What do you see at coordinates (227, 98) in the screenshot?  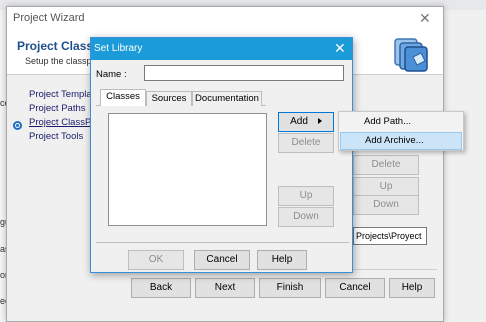 I see `tab-documentation: Documentation` at bounding box center [227, 98].